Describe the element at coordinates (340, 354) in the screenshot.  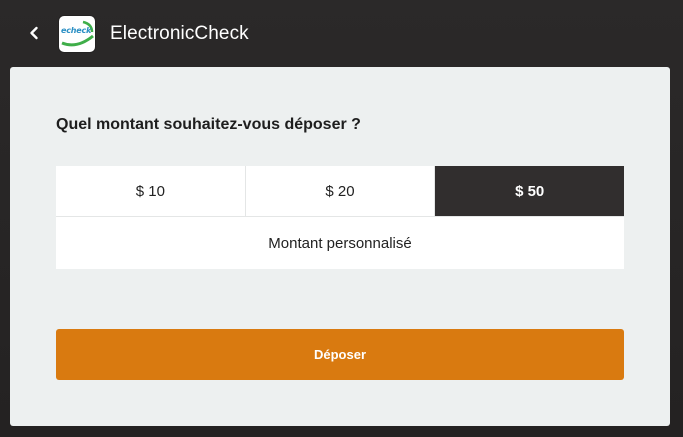
I see `deposit-button: Déposer` at that location.